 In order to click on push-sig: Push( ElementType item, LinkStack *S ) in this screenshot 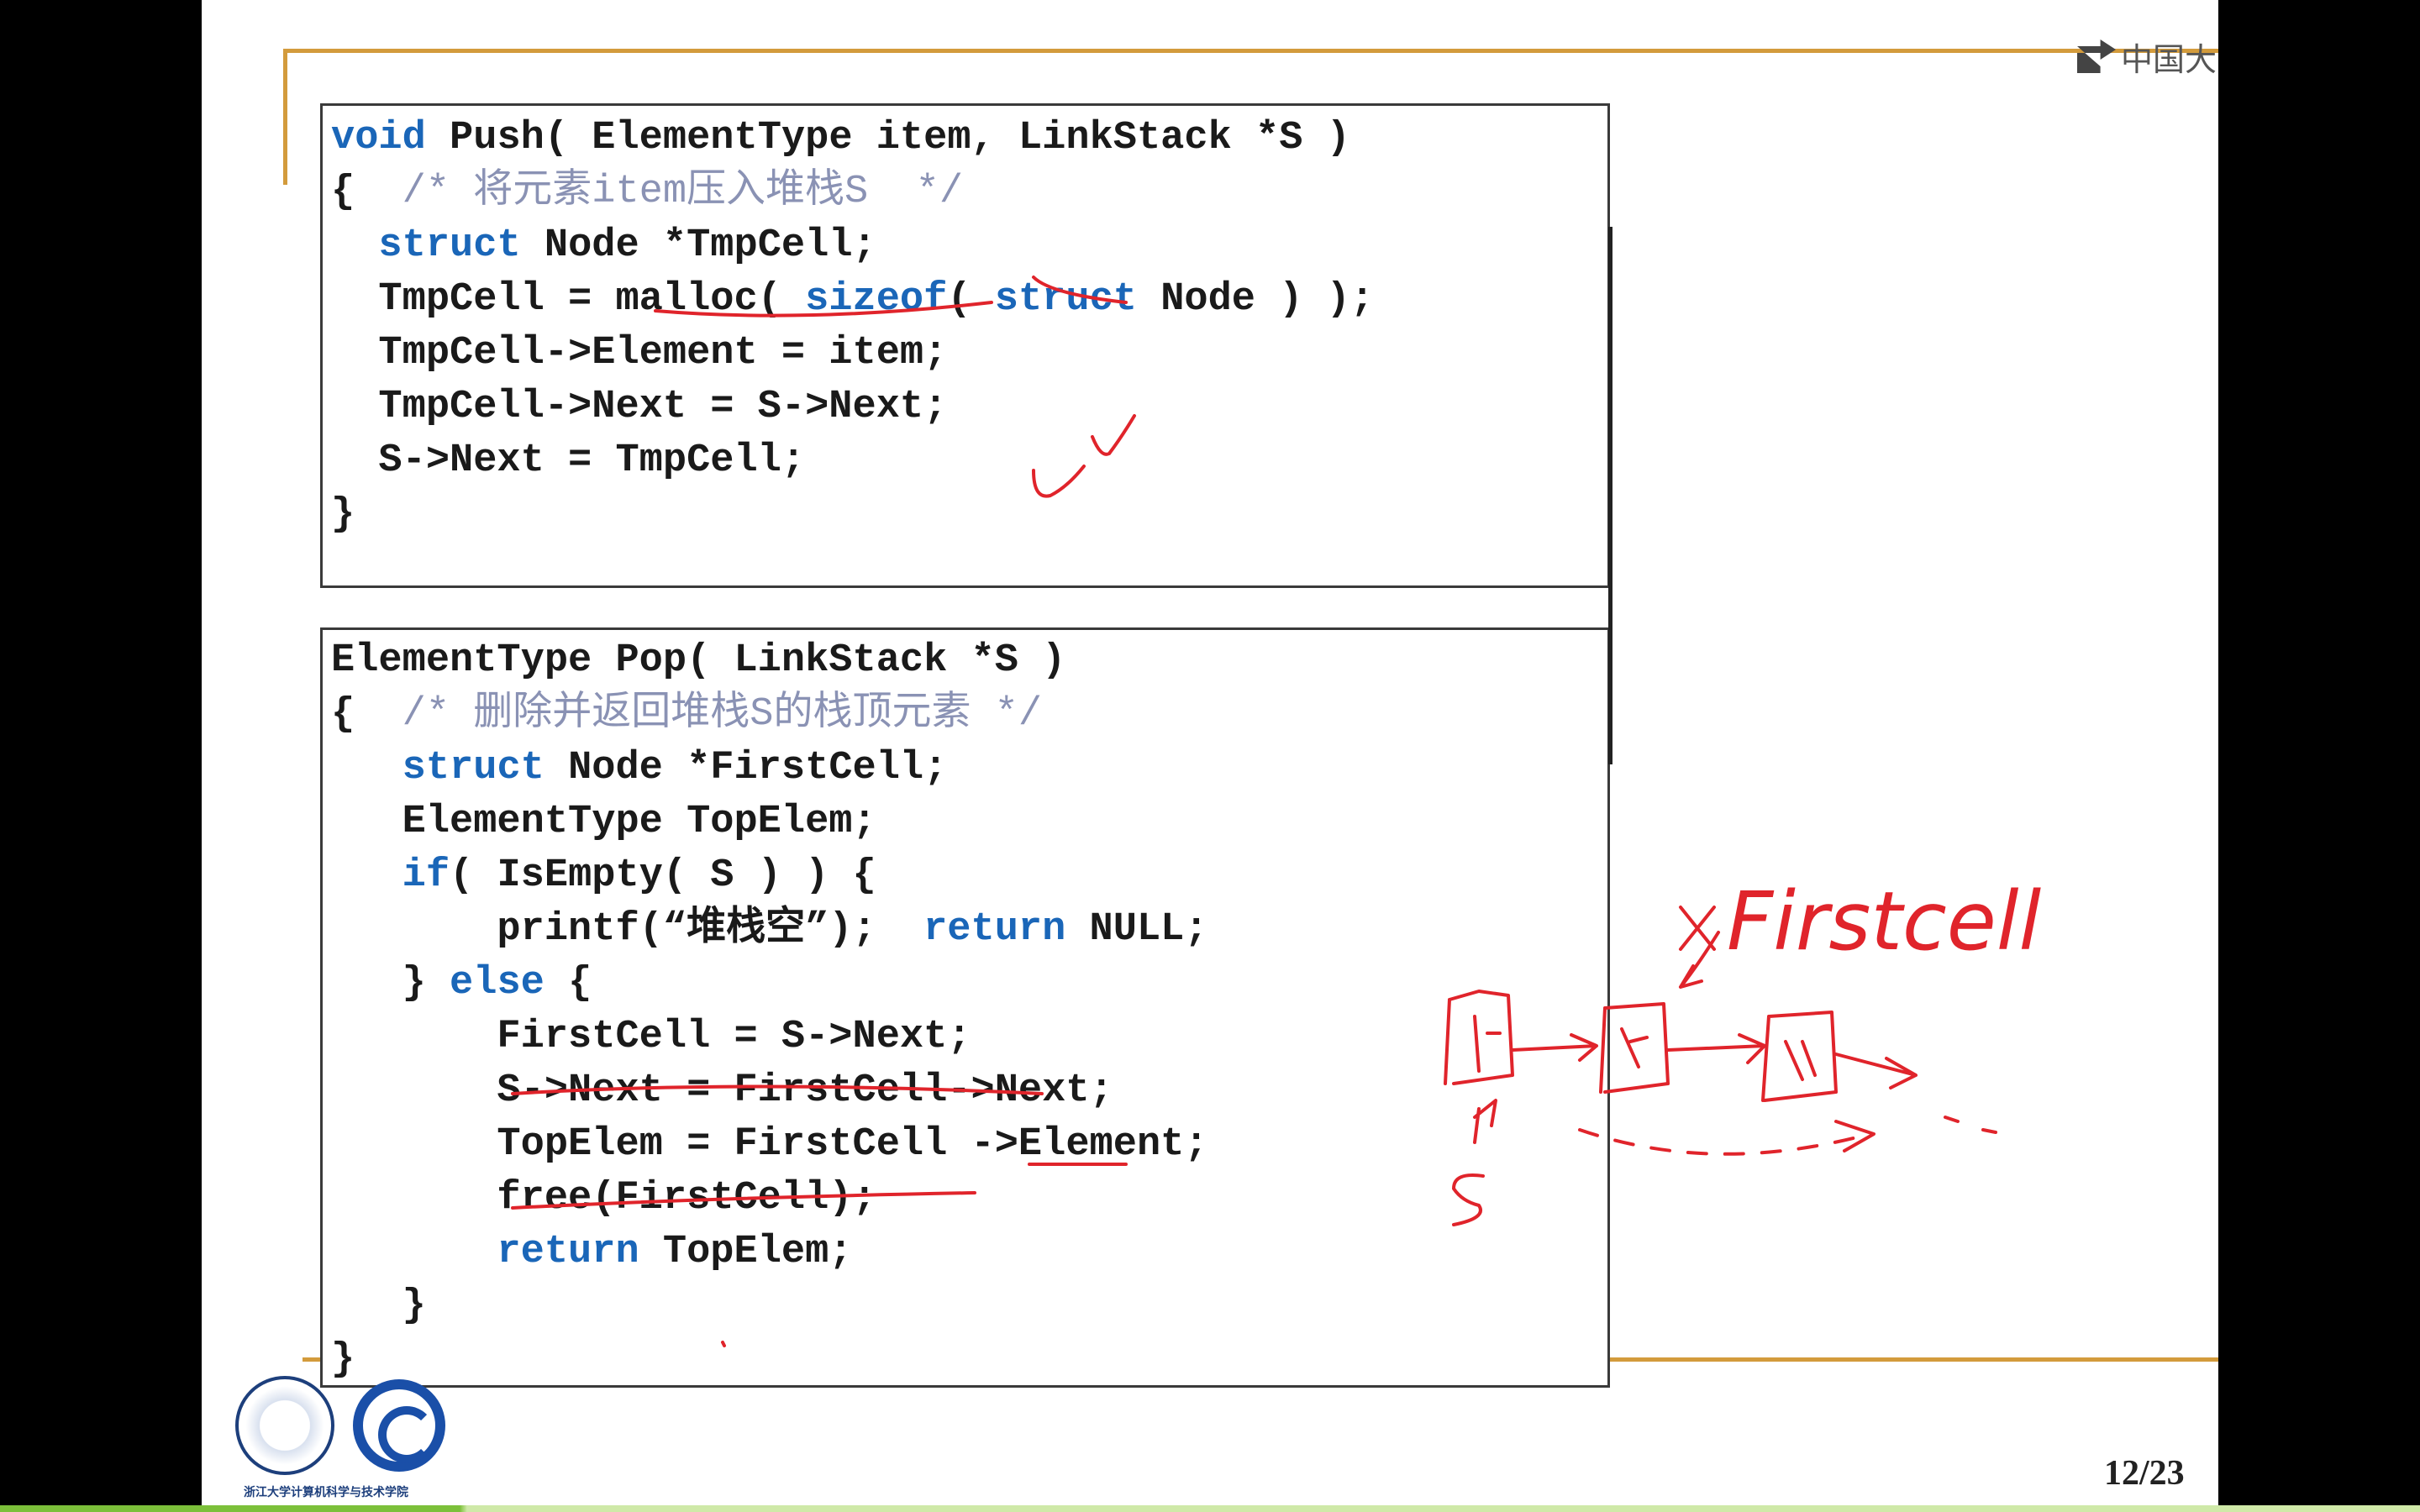, I will do `click(900, 138)`.